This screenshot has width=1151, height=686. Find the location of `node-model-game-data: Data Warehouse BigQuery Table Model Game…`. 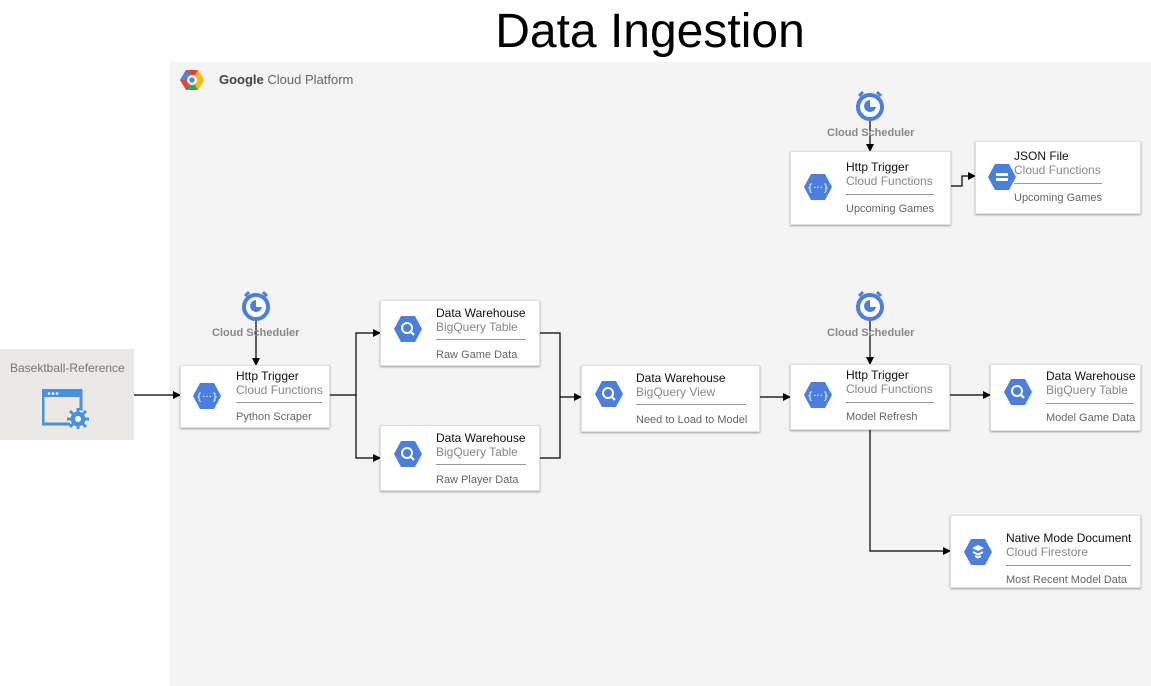

node-model-game-data: Data Warehouse BigQuery Table Model Game… is located at coordinates (1065, 397).